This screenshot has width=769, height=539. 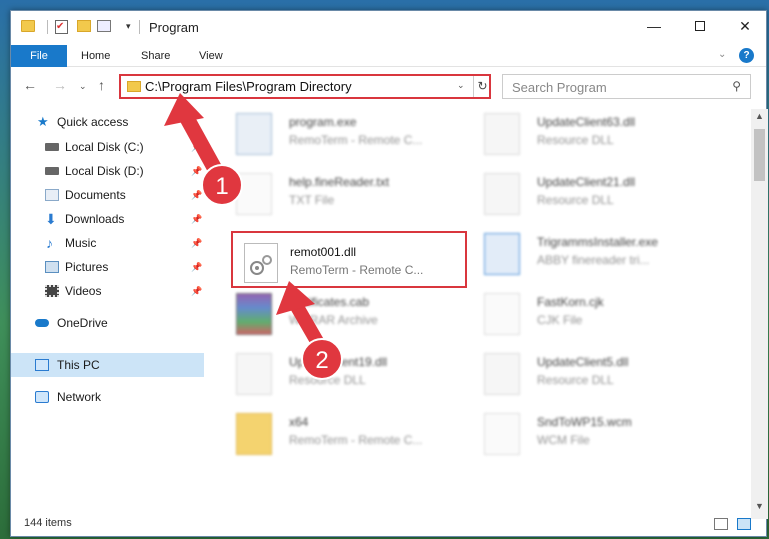 What do you see at coordinates (104, 26) in the screenshot?
I see `customize-icon` at bounding box center [104, 26].